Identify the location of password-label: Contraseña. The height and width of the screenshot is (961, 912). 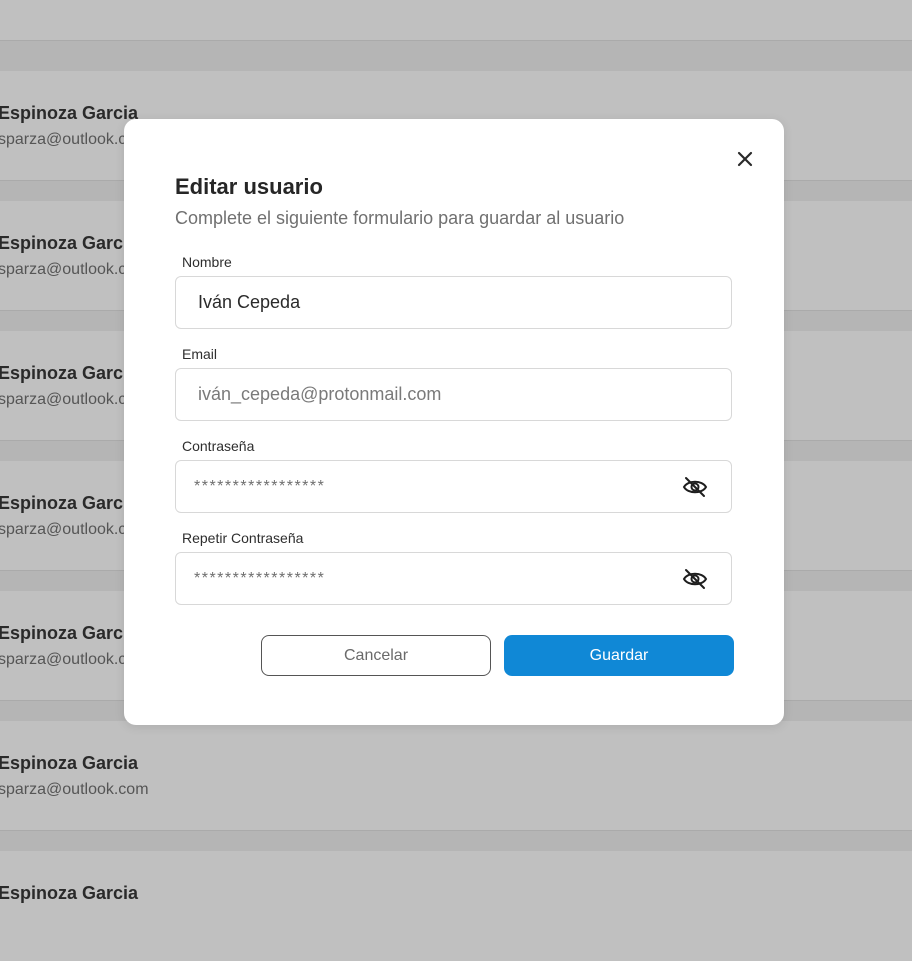
(218, 446).